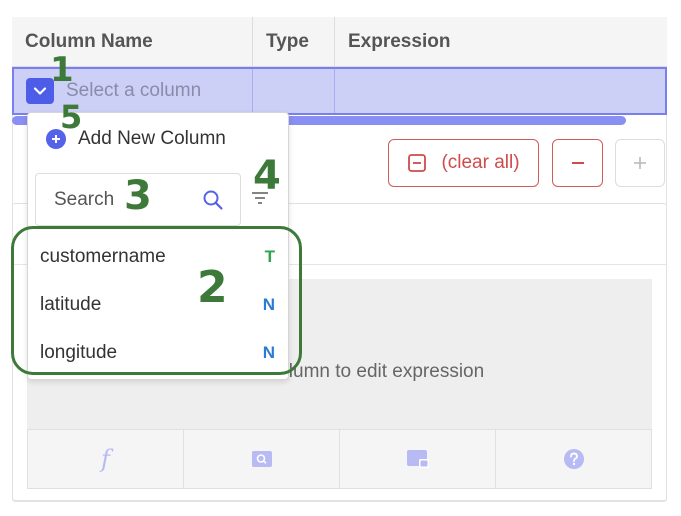 This screenshot has height=516, width=681. I want to click on annotation-number-1: 1, so click(62, 70).